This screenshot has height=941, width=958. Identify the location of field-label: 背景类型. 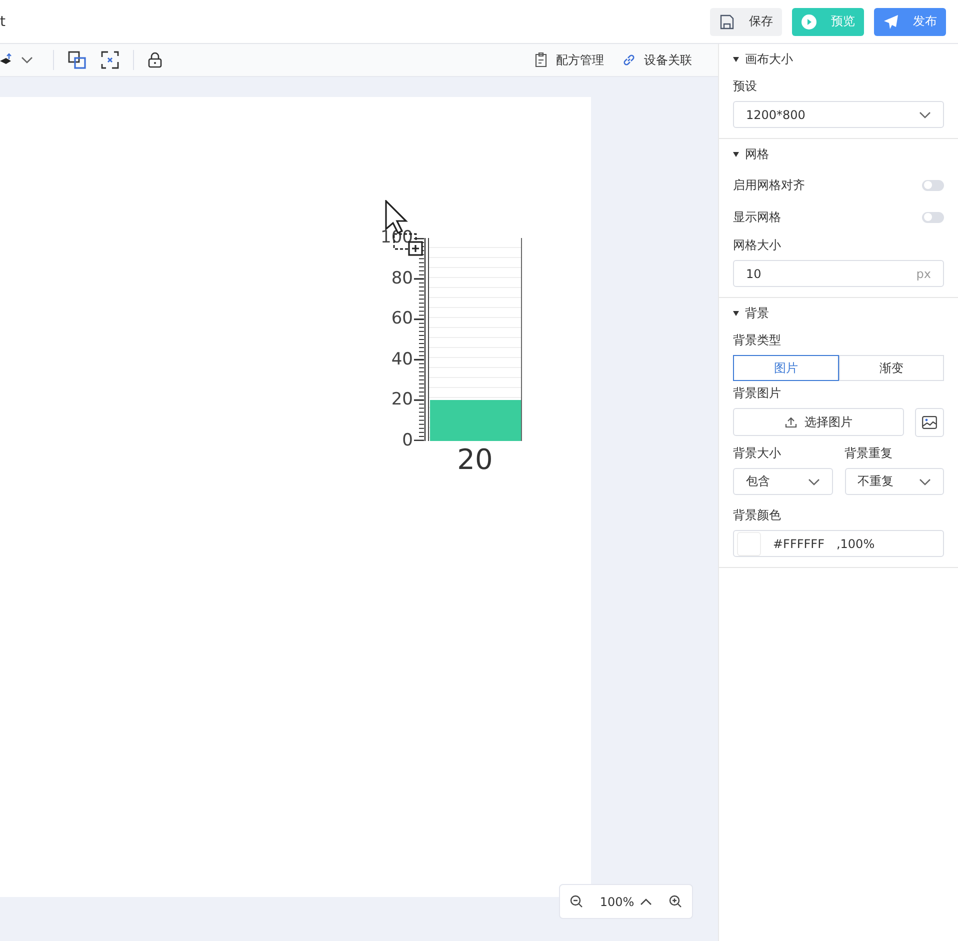
(757, 340).